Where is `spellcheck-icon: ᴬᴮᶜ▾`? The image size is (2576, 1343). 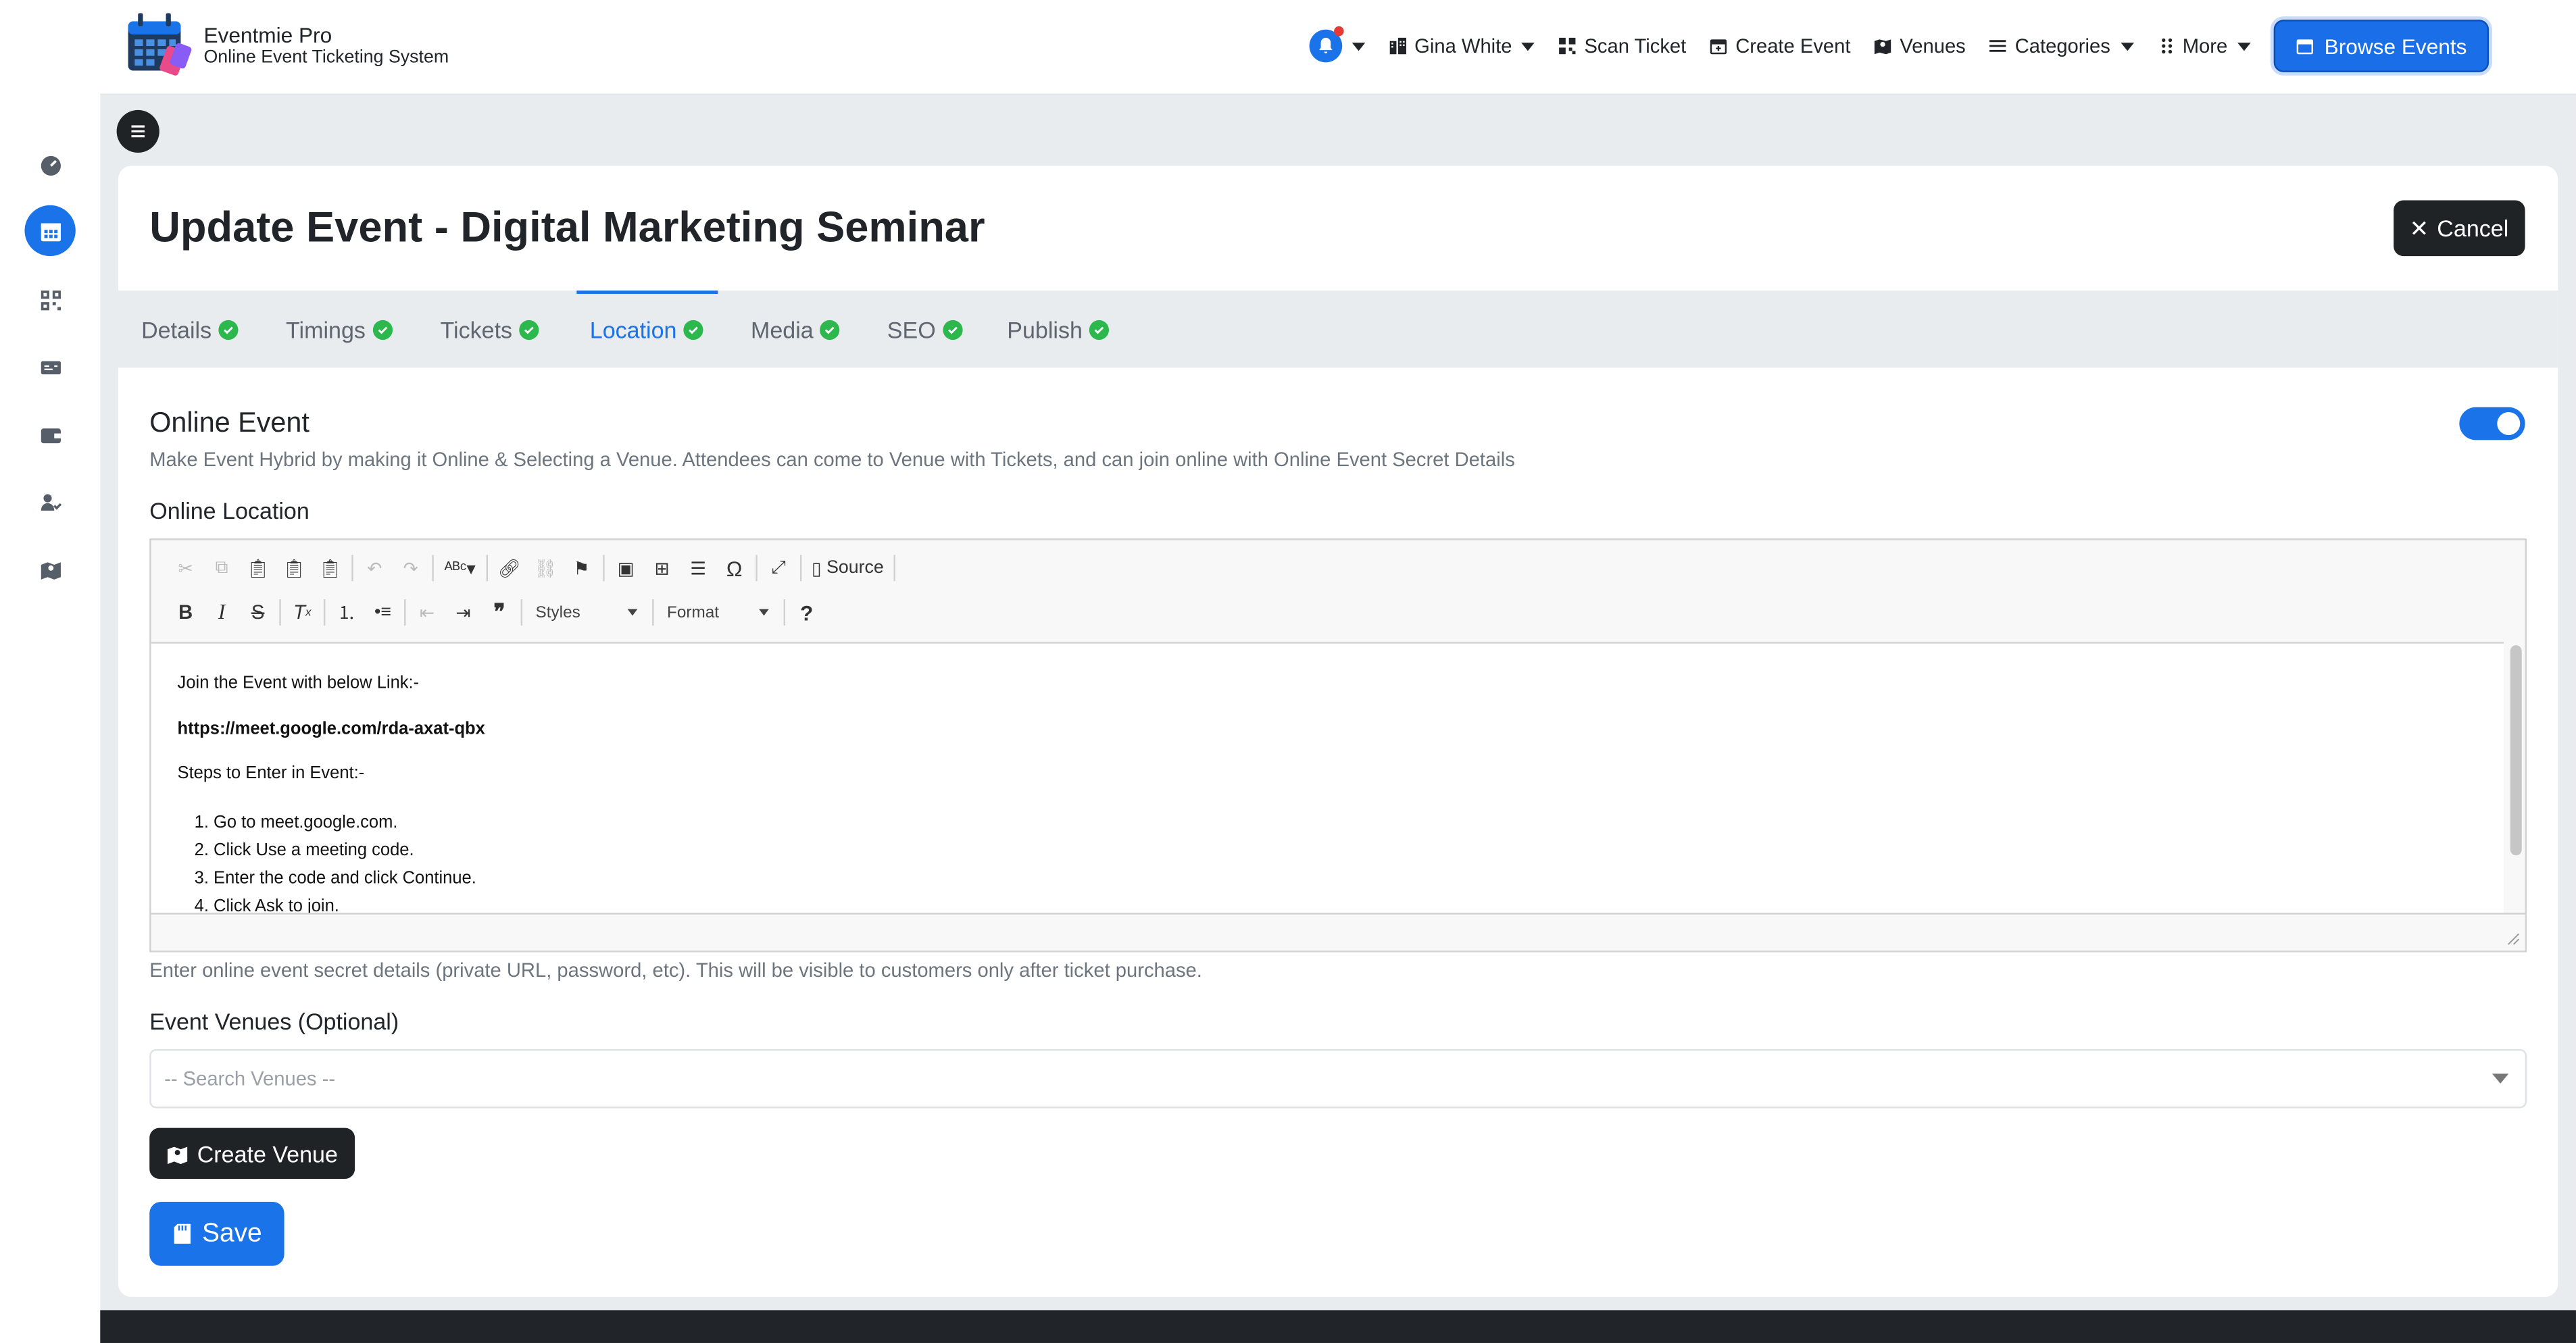 spellcheck-icon: ᴬᴮᶜ▾ is located at coordinates (460, 568).